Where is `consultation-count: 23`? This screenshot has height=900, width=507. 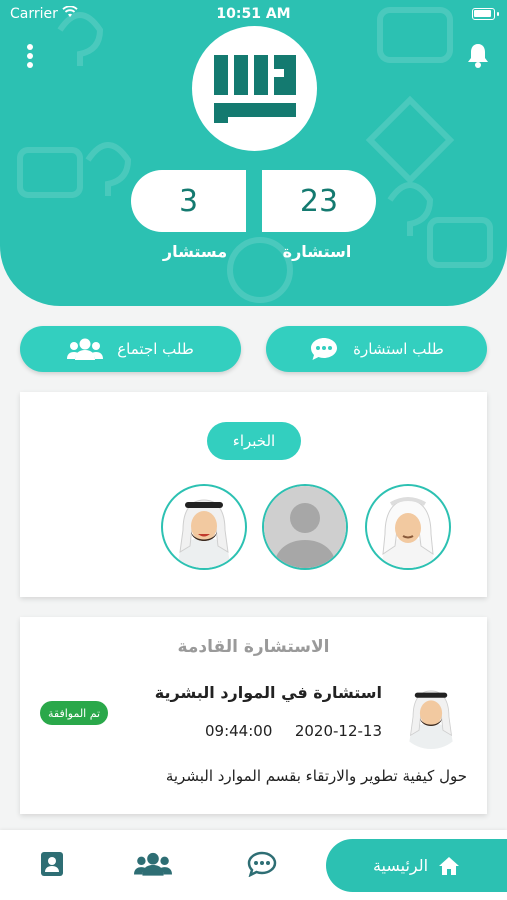 consultation-count: 23 is located at coordinates (319, 201).